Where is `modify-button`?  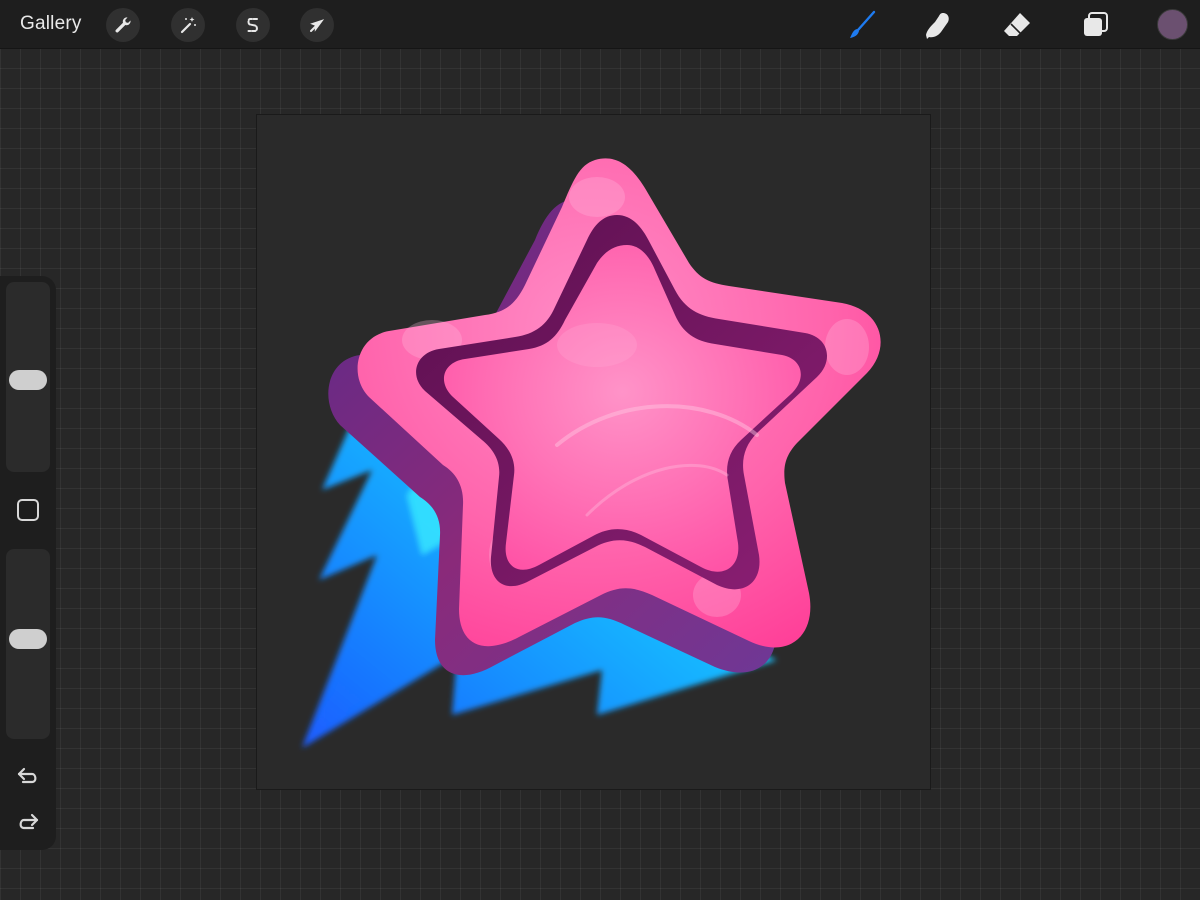 modify-button is located at coordinates (28, 510).